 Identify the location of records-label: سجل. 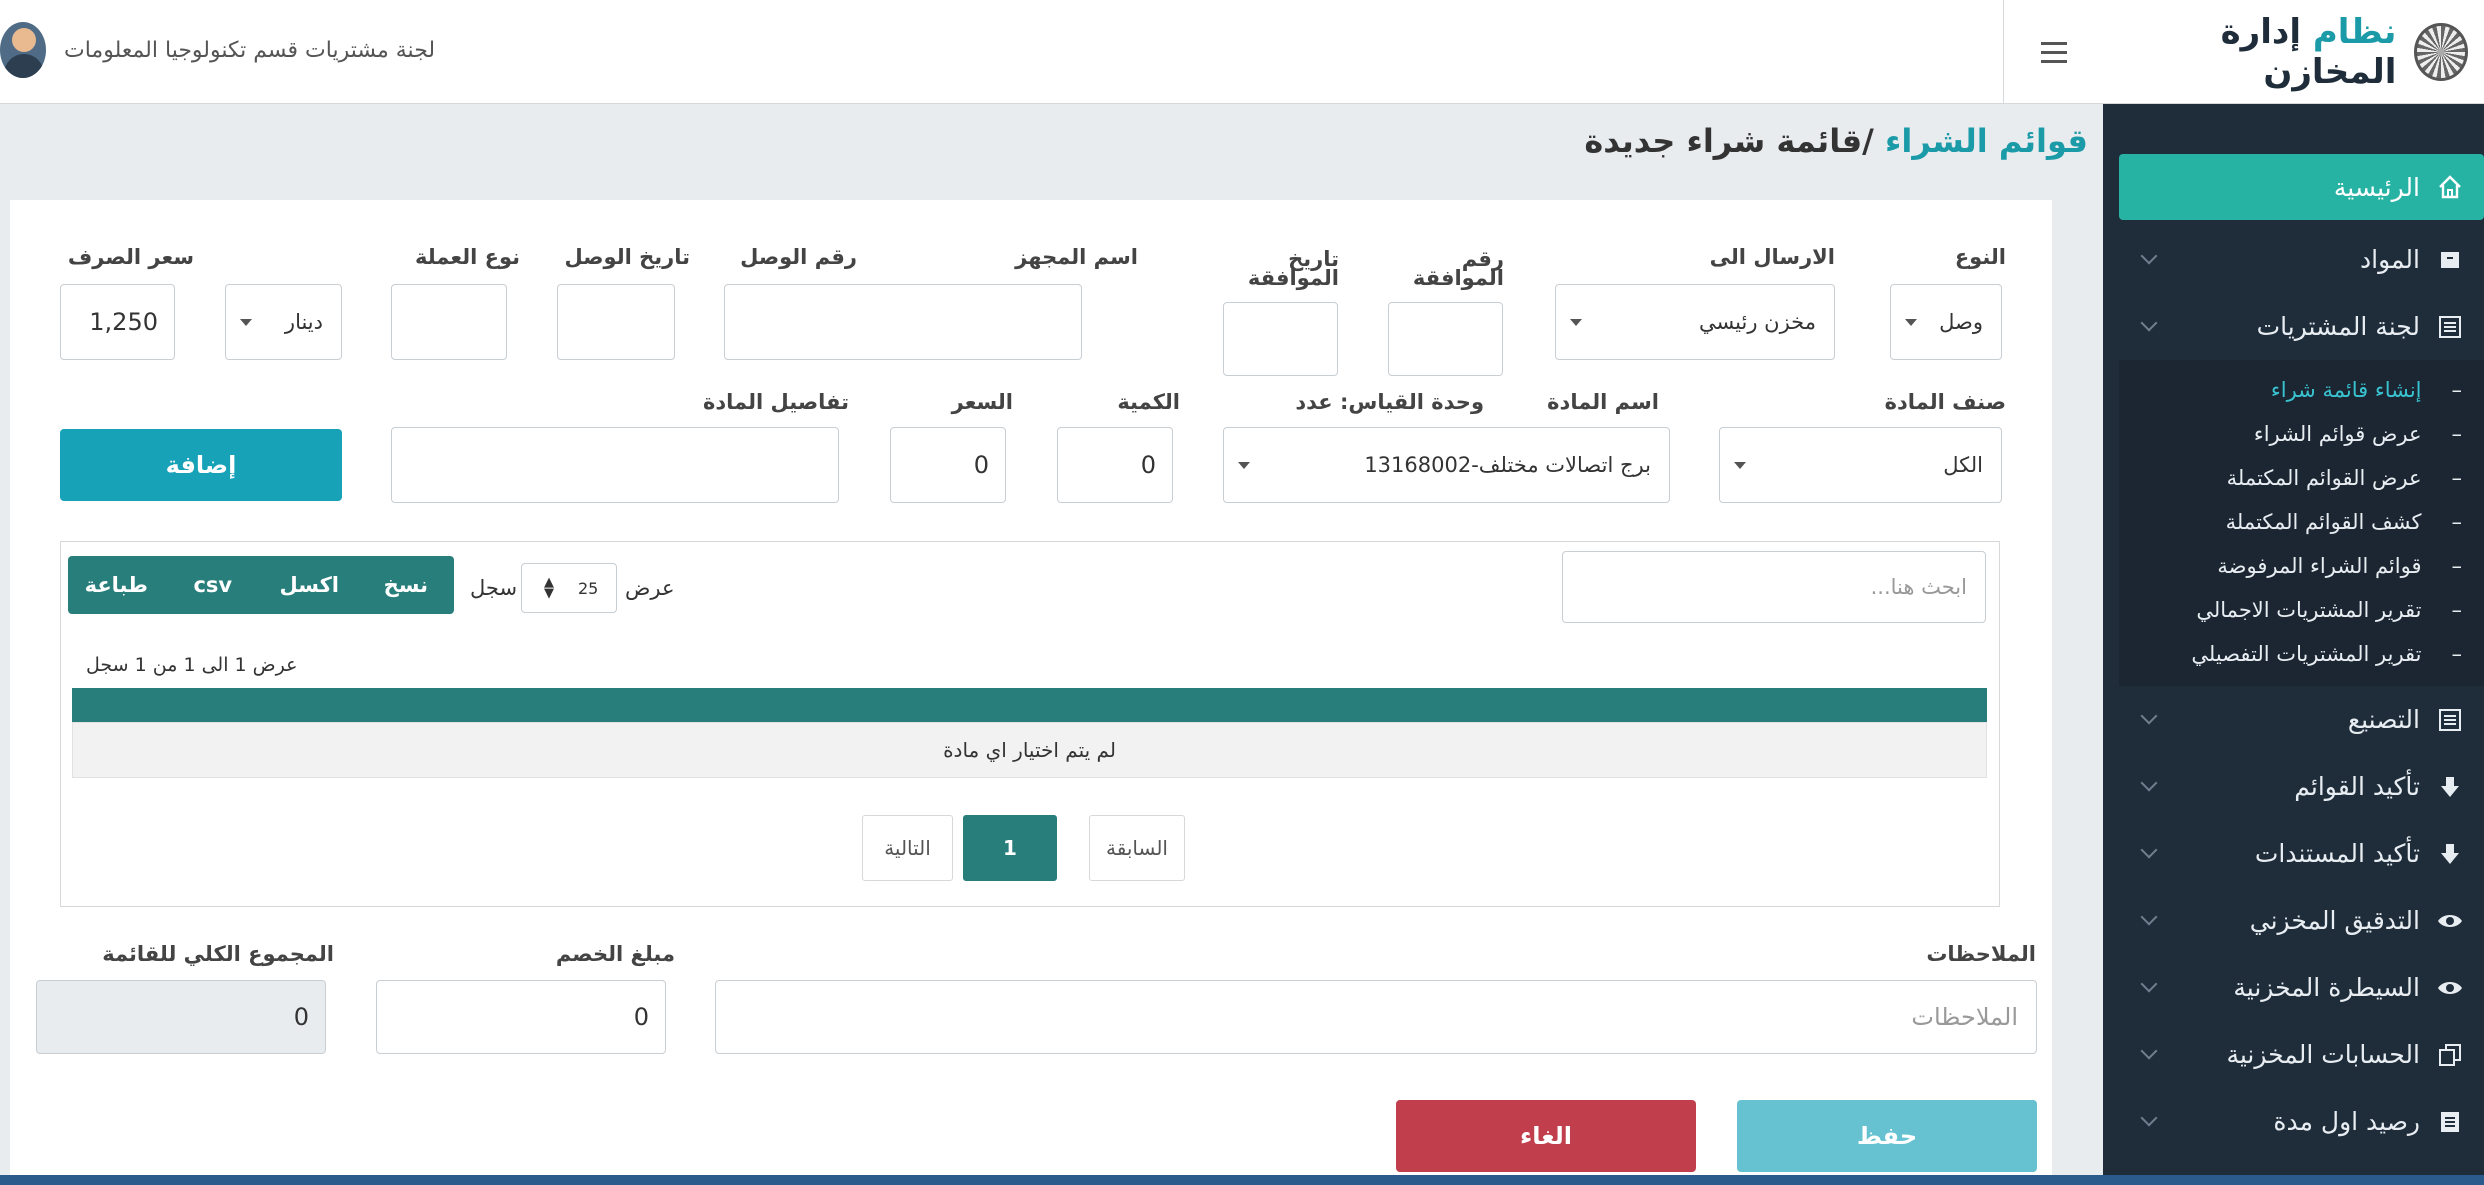
(494, 588).